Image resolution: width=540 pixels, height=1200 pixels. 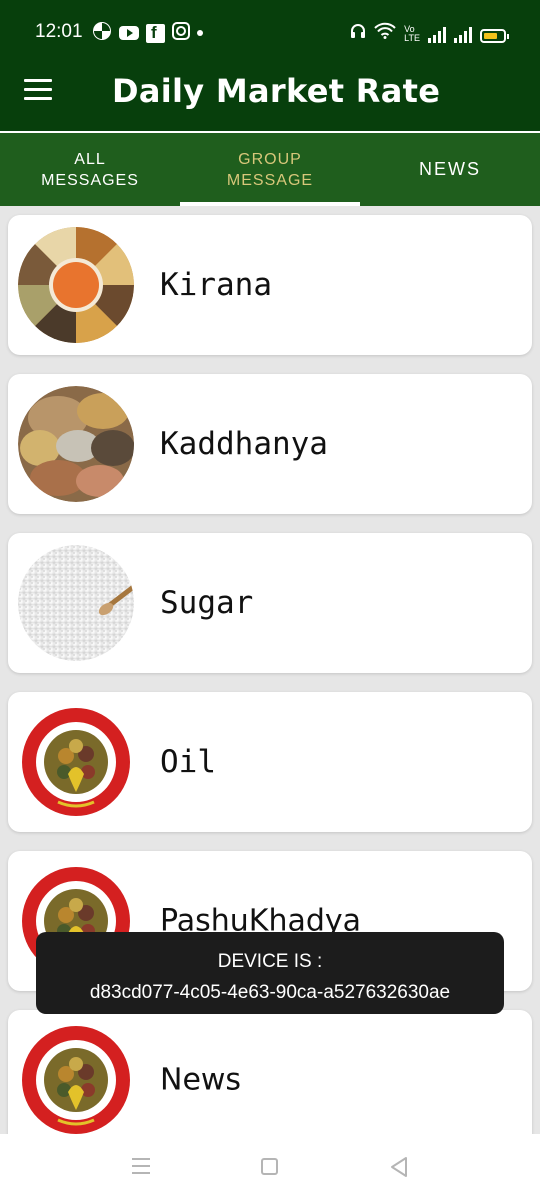 I want to click on grains-platter-icon, so click(x=76, y=285).